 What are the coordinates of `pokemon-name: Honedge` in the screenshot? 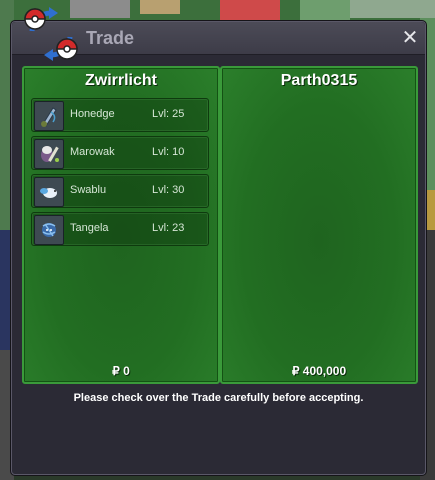 It's located at (92, 114).